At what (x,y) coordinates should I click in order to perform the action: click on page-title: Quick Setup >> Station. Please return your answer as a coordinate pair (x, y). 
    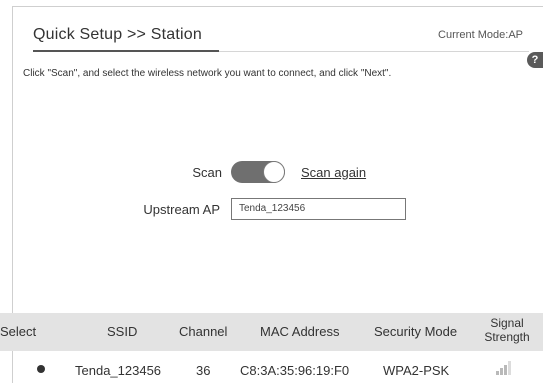
    Looking at the image, I should click on (117, 34).